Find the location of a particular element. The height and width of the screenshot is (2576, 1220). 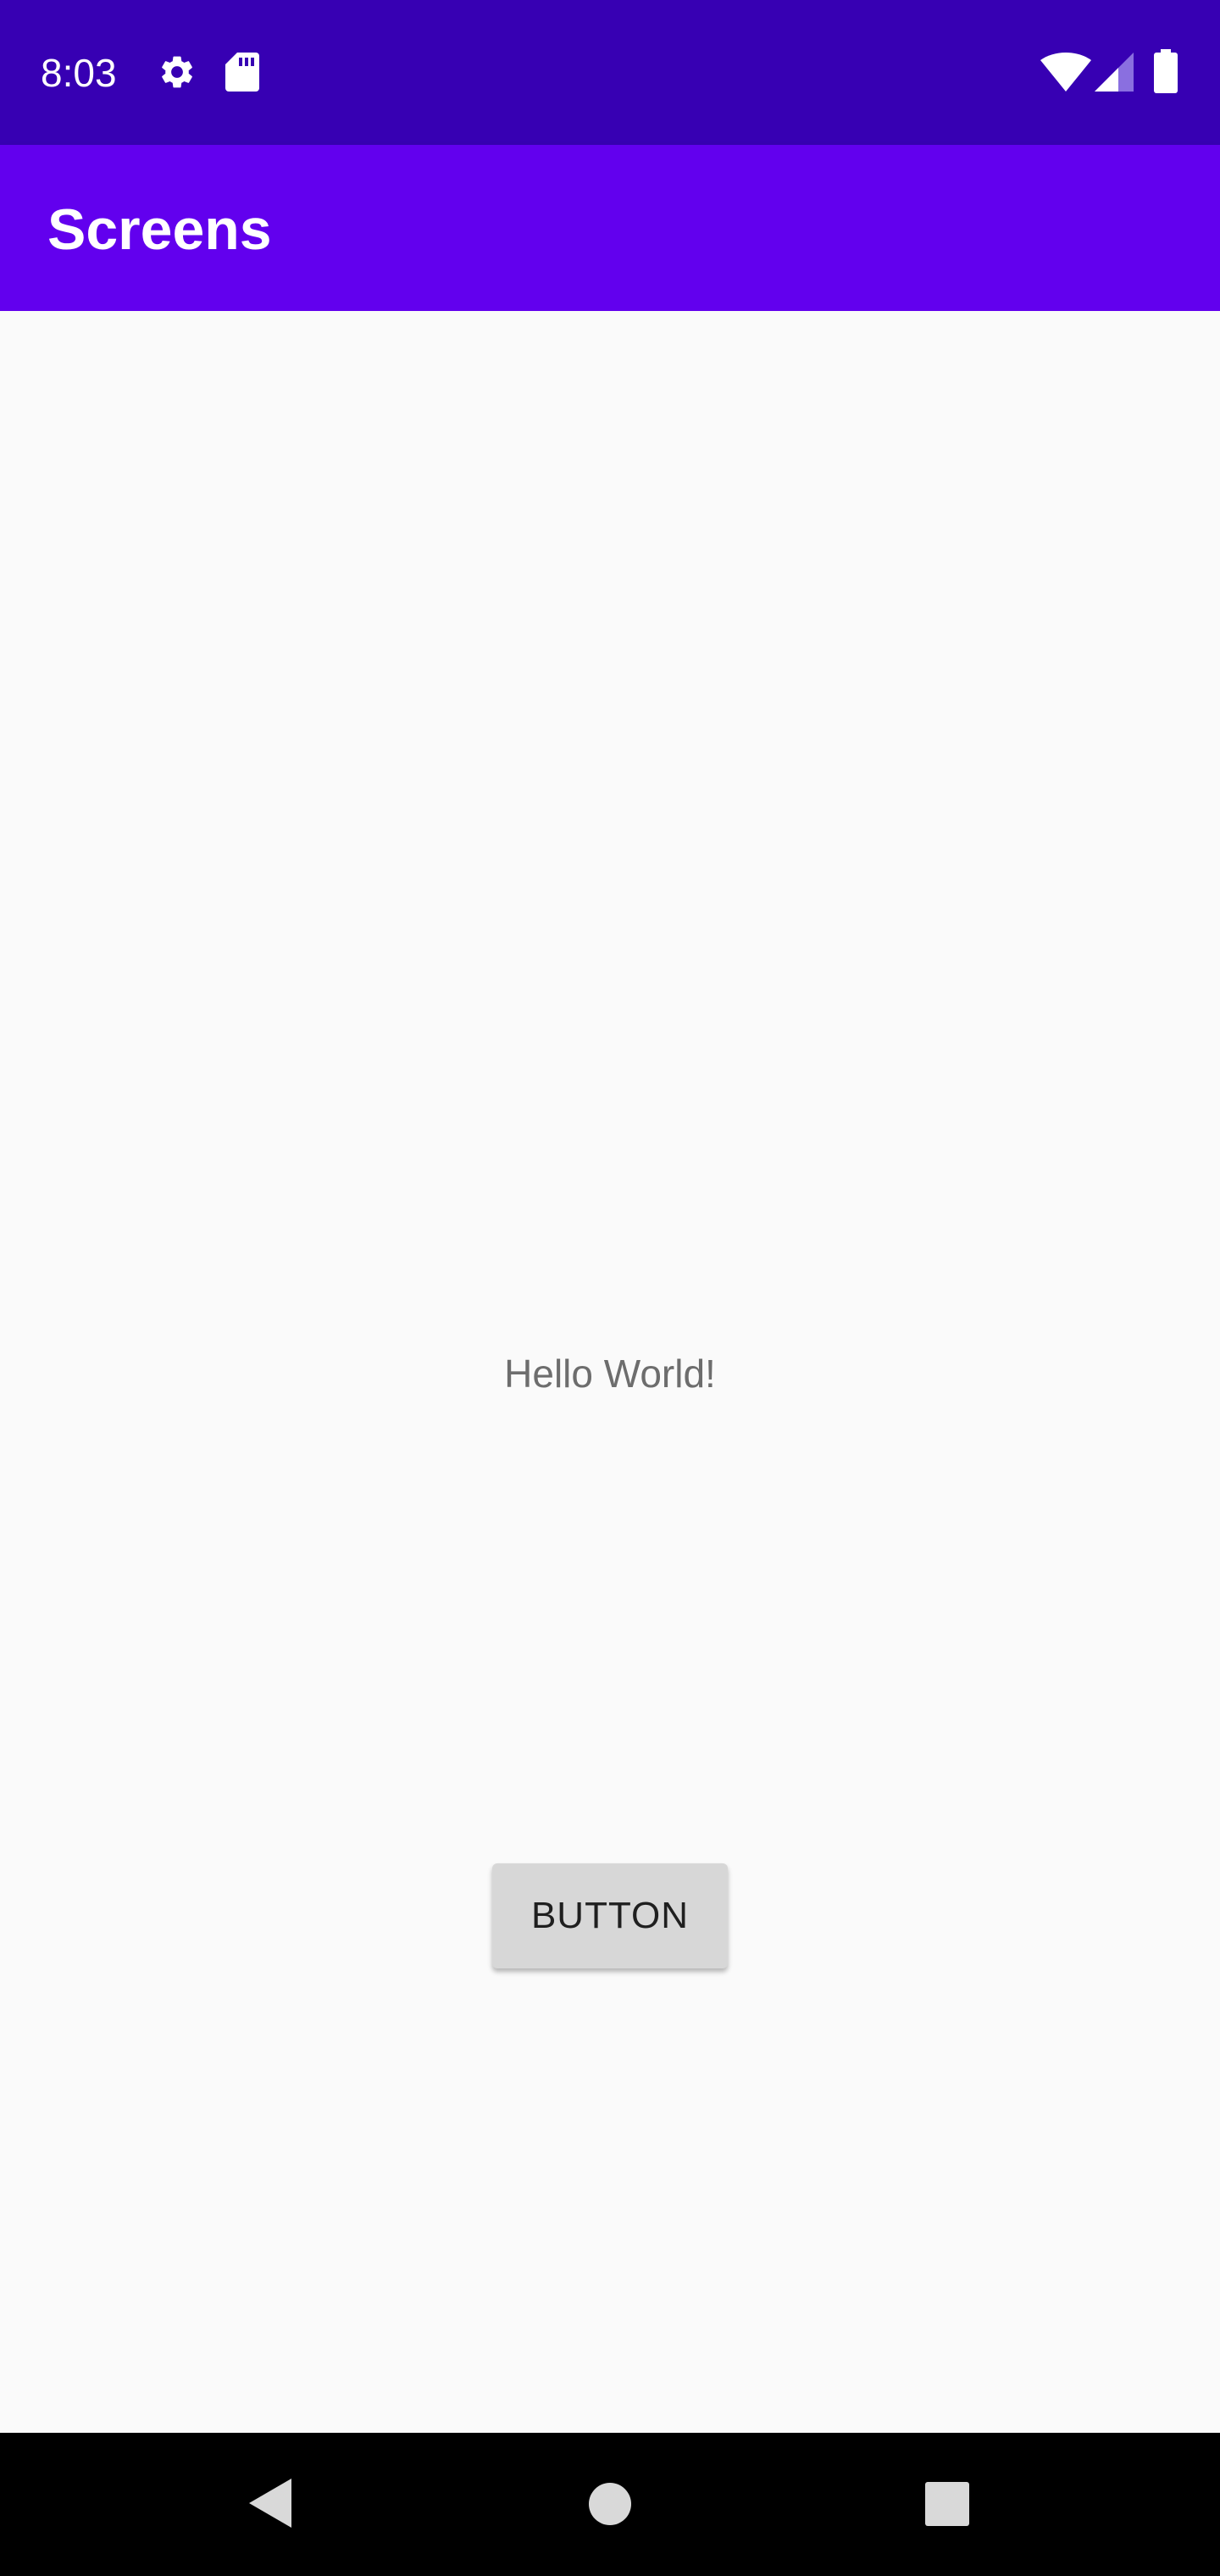

hello-text: Hello World! is located at coordinates (610, 1374).